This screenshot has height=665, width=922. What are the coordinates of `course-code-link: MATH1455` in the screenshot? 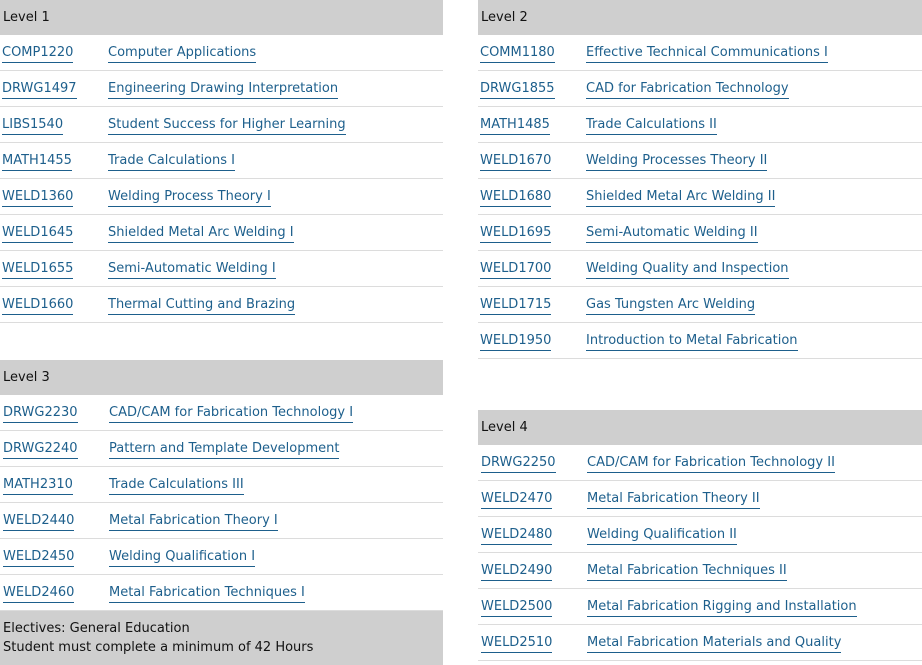 It's located at (37, 162).